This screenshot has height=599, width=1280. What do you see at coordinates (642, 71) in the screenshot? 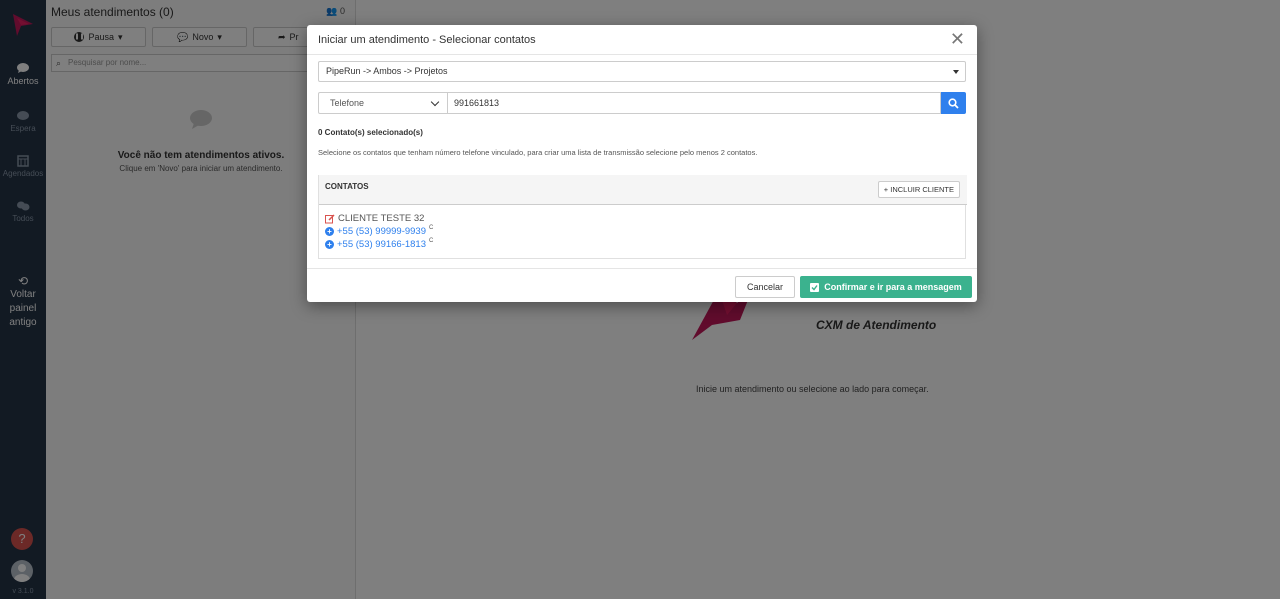
I see `pipeline-select: PipeRun -> Ambos -> Projetos` at bounding box center [642, 71].